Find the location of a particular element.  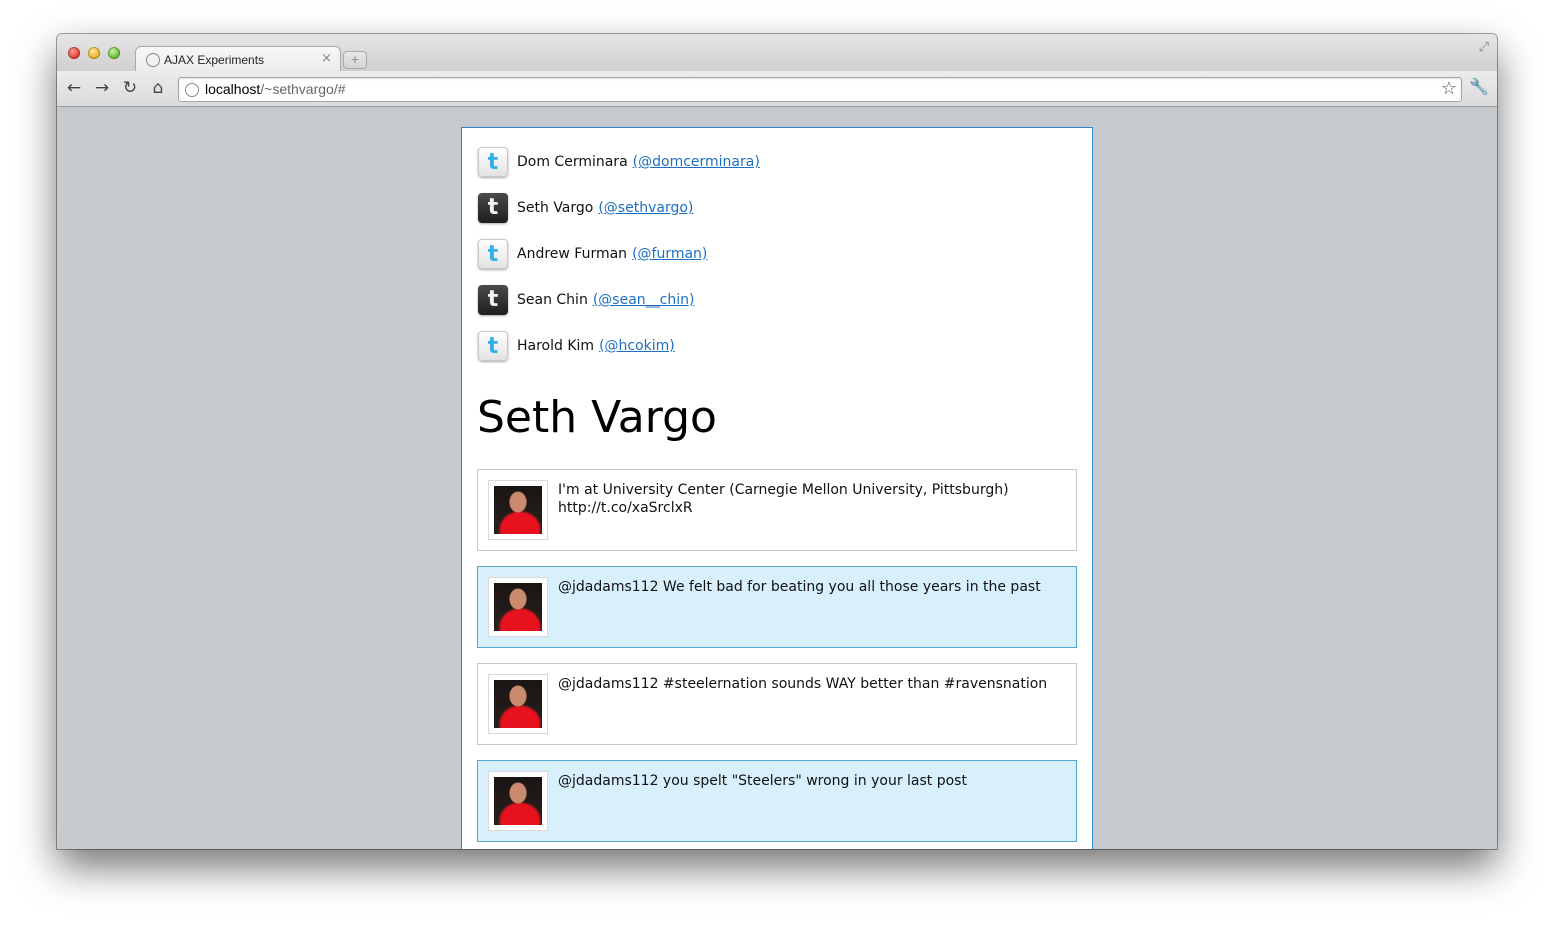

close-window-button is located at coordinates (74, 53).